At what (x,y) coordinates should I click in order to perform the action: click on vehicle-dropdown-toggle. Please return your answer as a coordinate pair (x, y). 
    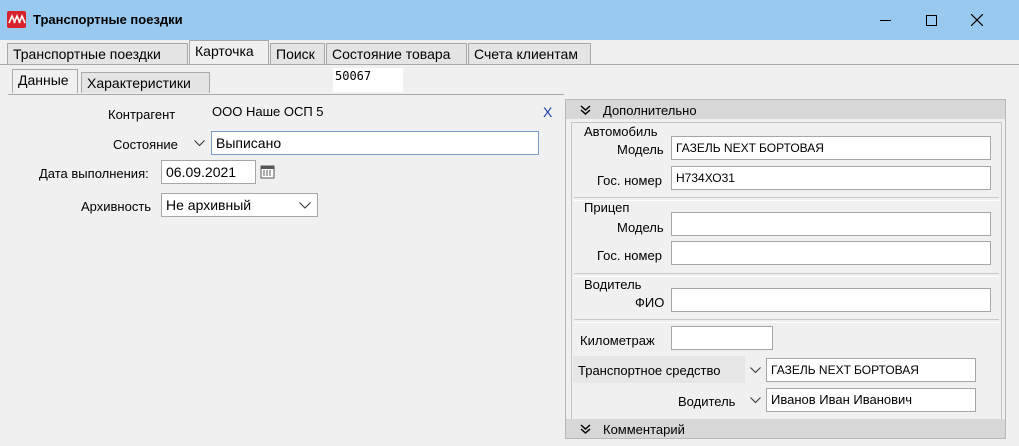
    Looking at the image, I should click on (755, 370).